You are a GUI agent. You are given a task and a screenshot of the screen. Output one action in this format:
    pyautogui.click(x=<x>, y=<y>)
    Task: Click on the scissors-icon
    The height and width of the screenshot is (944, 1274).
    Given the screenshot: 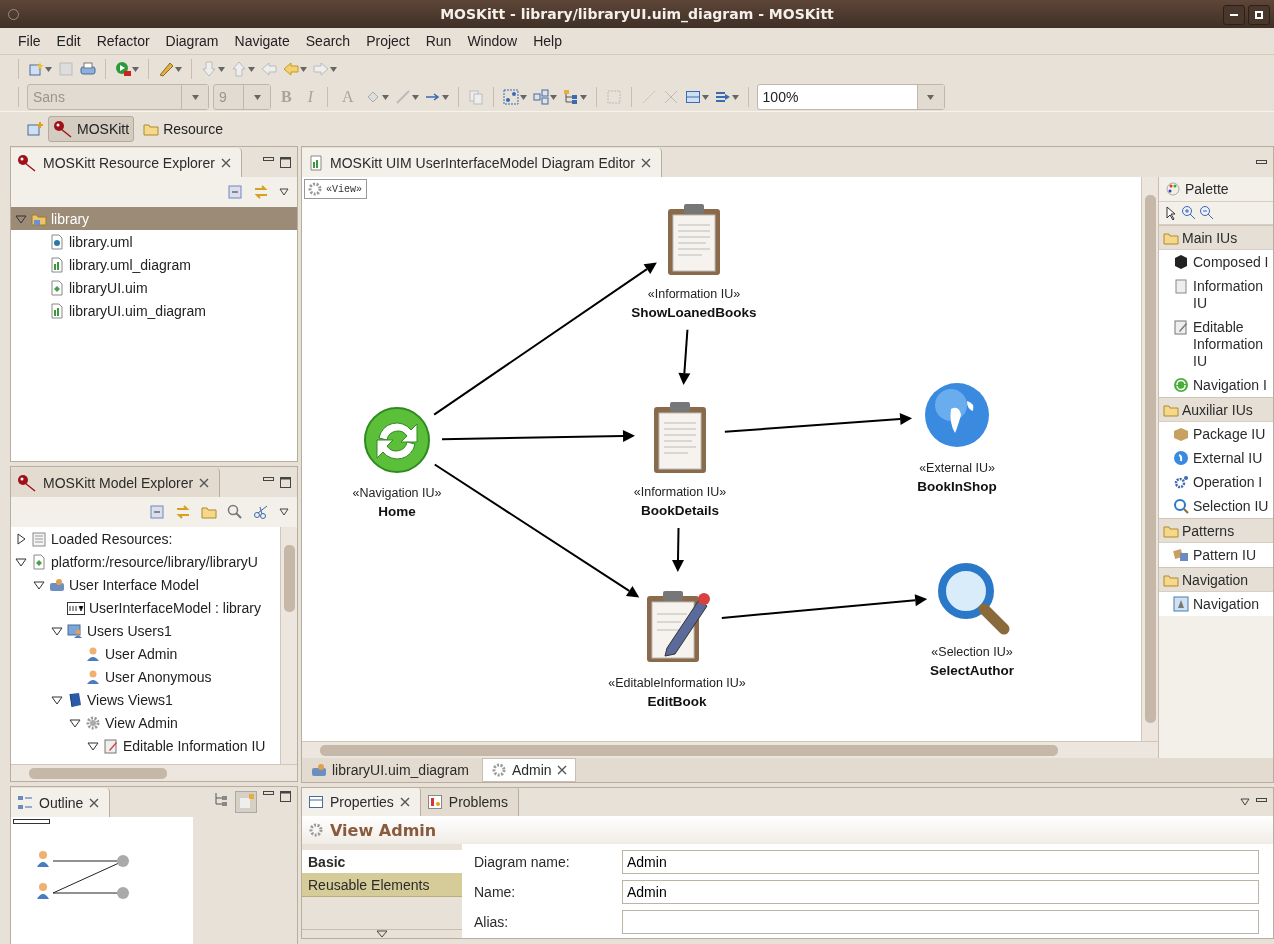 What is the action you would take?
    pyautogui.click(x=261, y=512)
    